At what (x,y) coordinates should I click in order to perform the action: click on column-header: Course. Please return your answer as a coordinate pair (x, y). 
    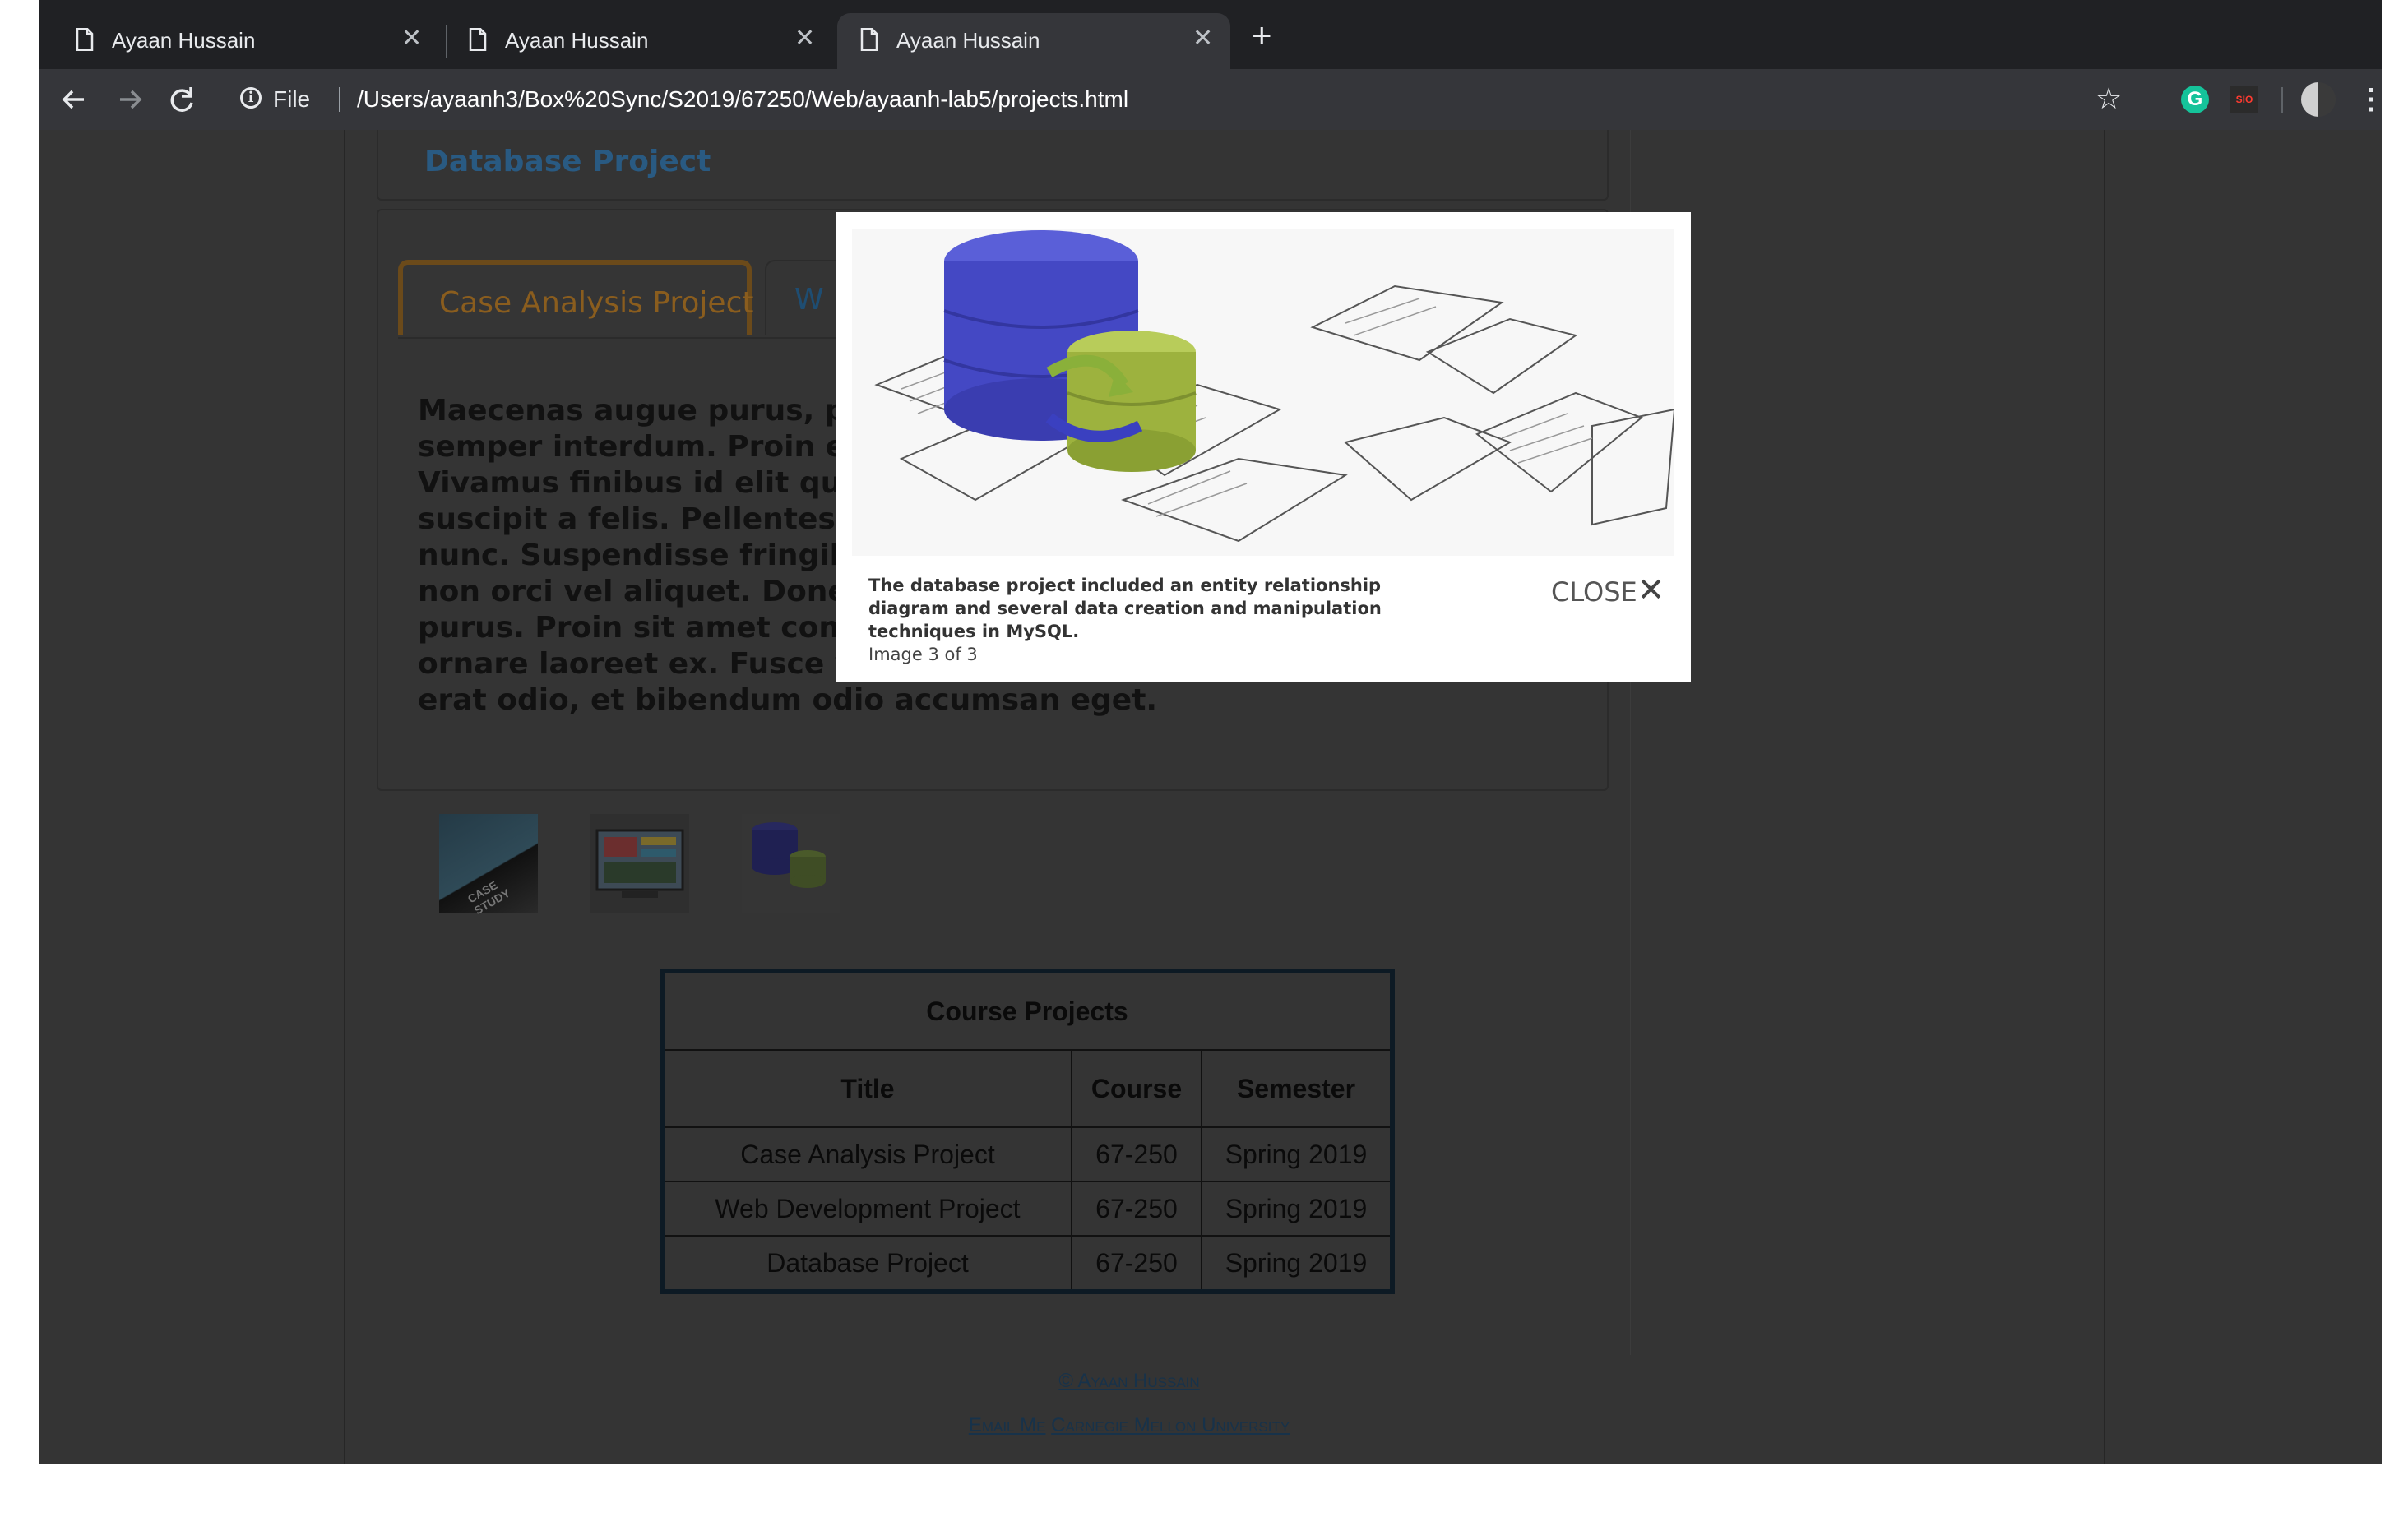
    Looking at the image, I should click on (1136, 1088).